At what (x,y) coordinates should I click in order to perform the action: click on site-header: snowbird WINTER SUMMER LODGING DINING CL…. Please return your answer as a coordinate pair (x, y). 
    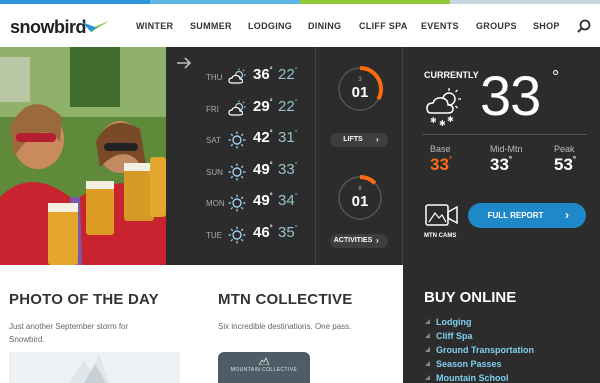
    Looking at the image, I should click on (300, 25).